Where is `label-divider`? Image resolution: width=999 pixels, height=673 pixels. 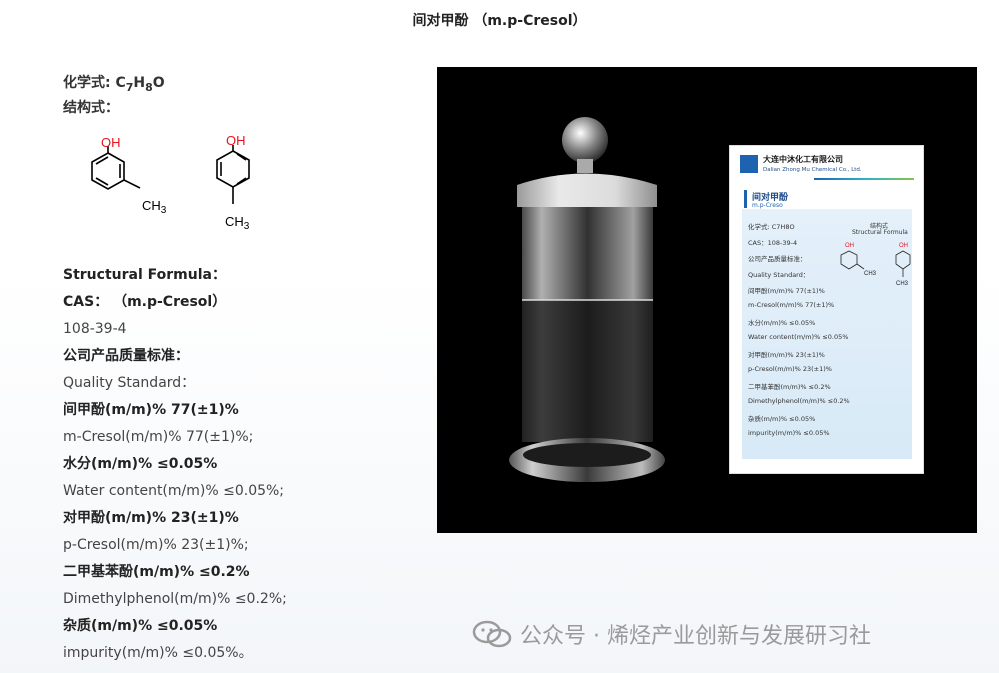
label-divider is located at coordinates (864, 179).